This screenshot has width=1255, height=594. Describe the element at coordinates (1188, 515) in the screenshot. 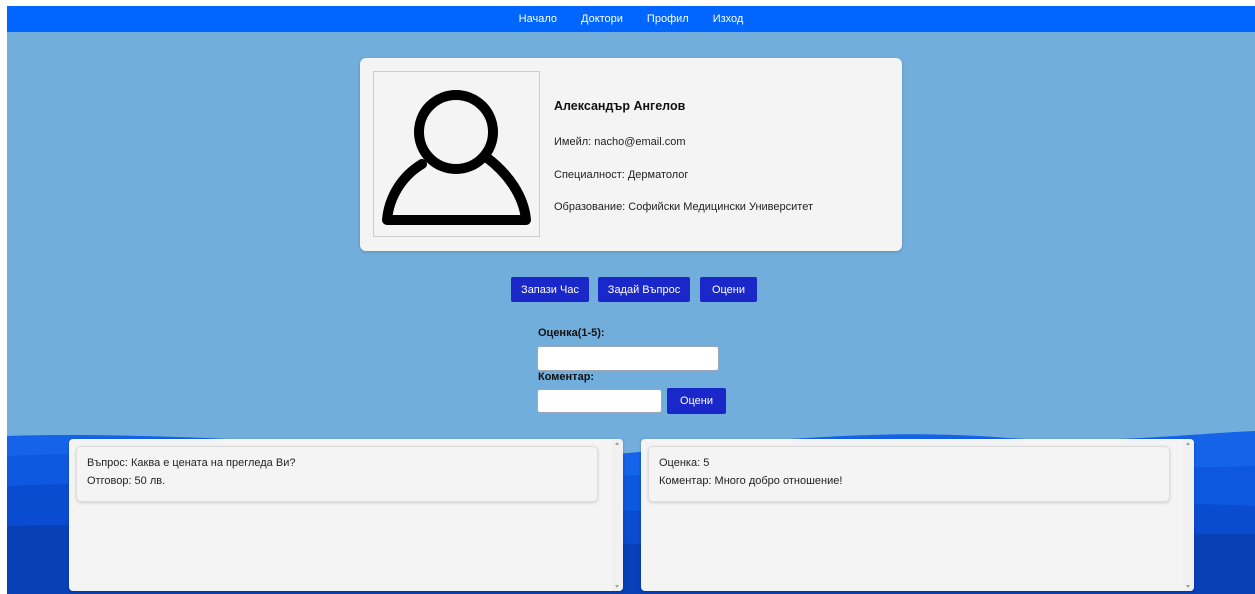

I see `reviews-scrollbar` at that location.